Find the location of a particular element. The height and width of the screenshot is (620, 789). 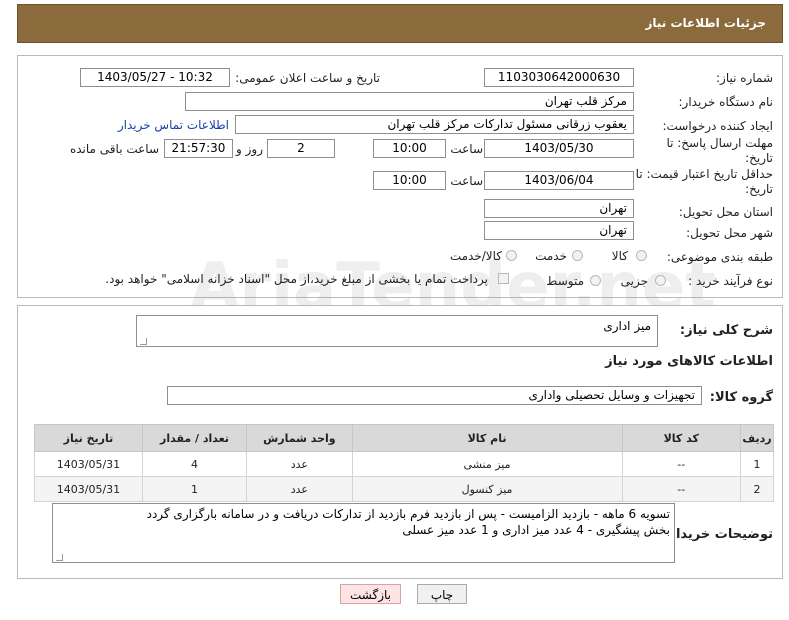

reply-deadline-label-2: تاریخ: is located at coordinates (759, 158).